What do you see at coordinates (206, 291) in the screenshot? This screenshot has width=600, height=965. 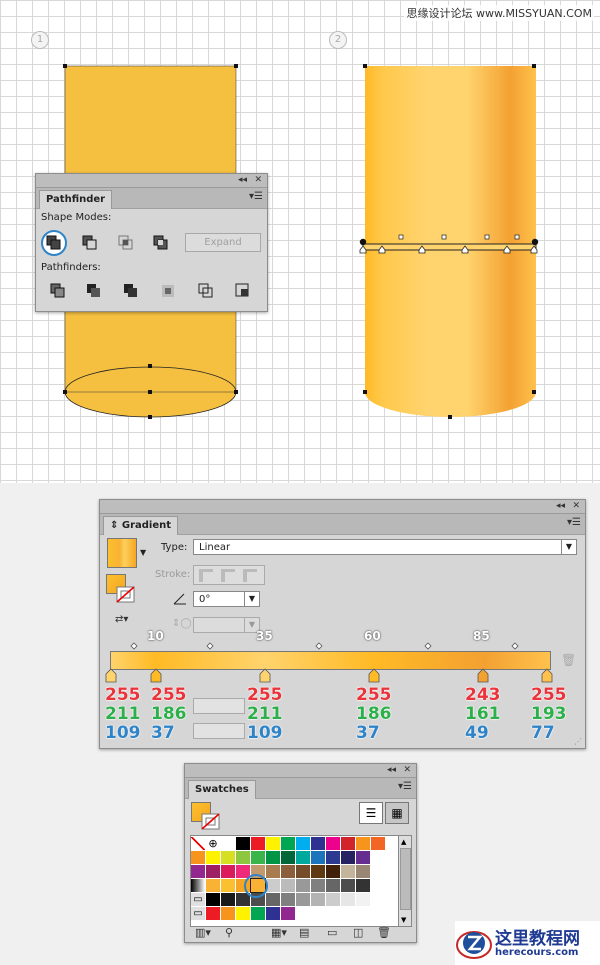 I see `outline-button` at bounding box center [206, 291].